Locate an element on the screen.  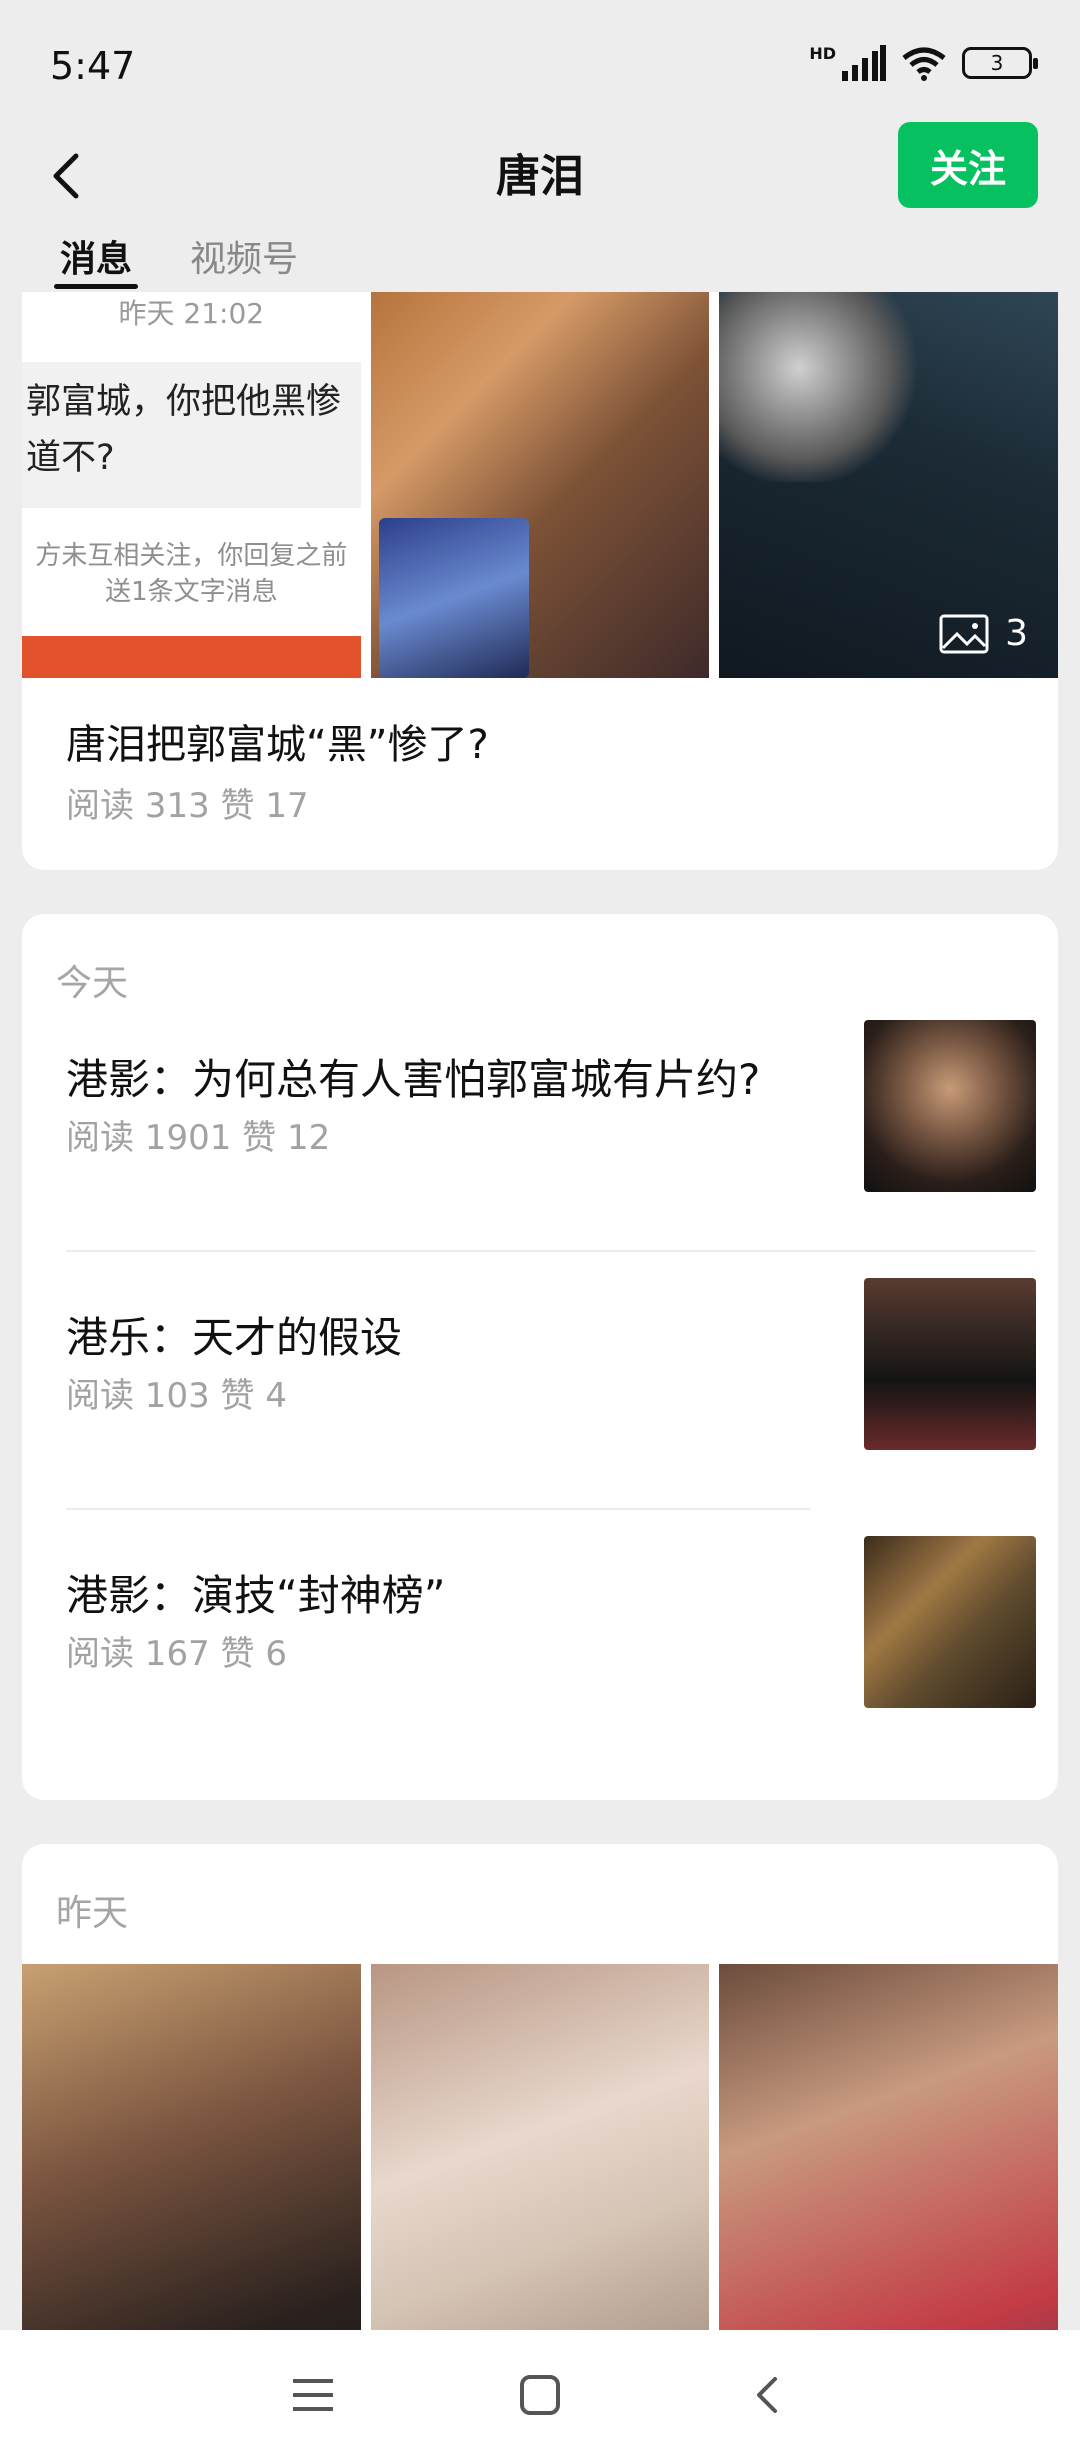
status-icons: HD 3 is located at coordinates (923, 63).